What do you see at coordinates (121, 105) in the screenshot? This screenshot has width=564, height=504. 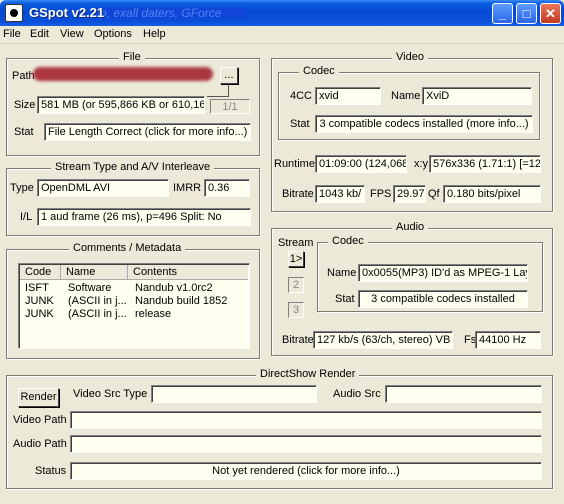 I see `size-field: 581 MB (or 595,866 KB or 610,16` at bounding box center [121, 105].